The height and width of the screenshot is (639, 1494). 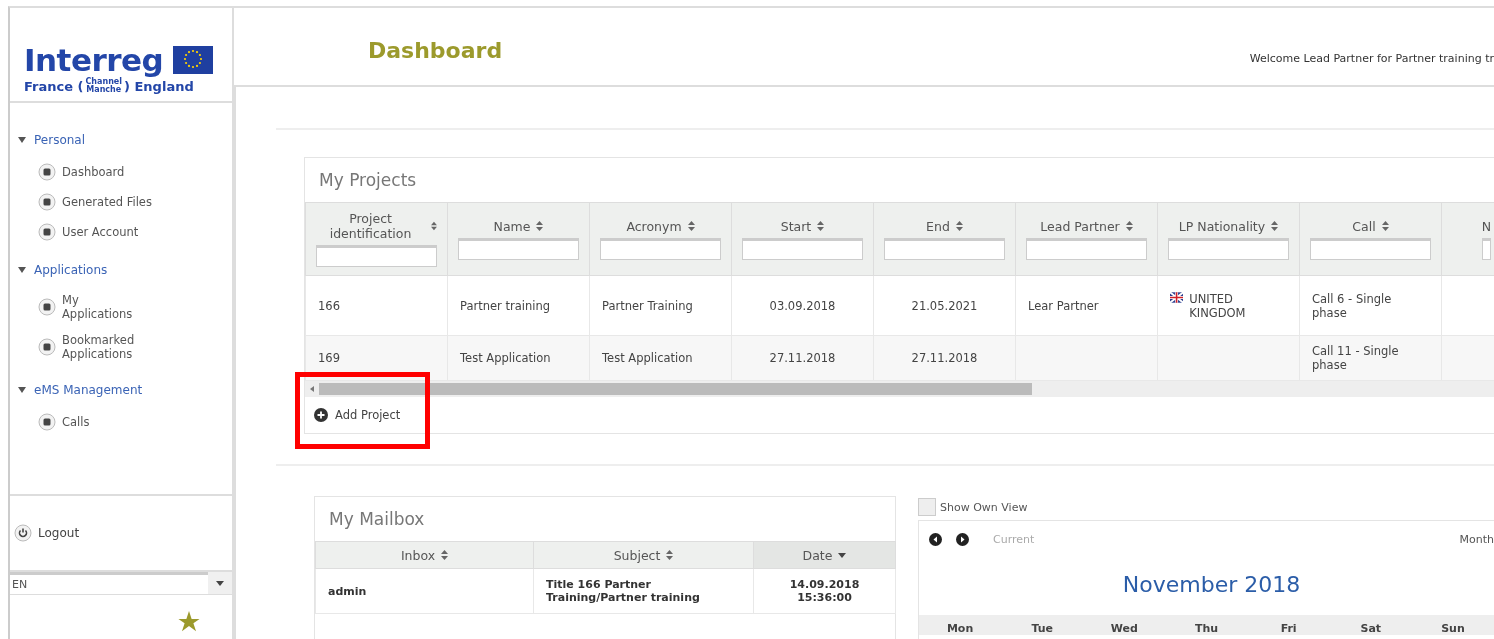 What do you see at coordinates (1288, 628) in the screenshot?
I see `weekday-header: Fri` at bounding box center [1288, 628].